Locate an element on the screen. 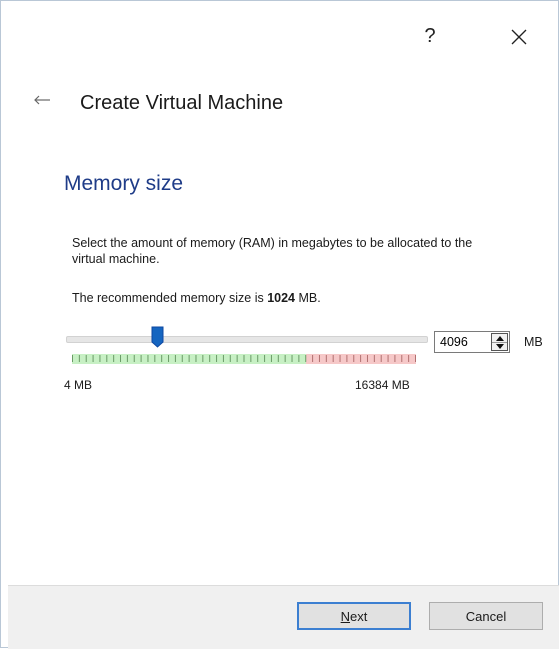 This screenshot has height=649, width=559. memory-spinbox is located at coordinates (472, 342).